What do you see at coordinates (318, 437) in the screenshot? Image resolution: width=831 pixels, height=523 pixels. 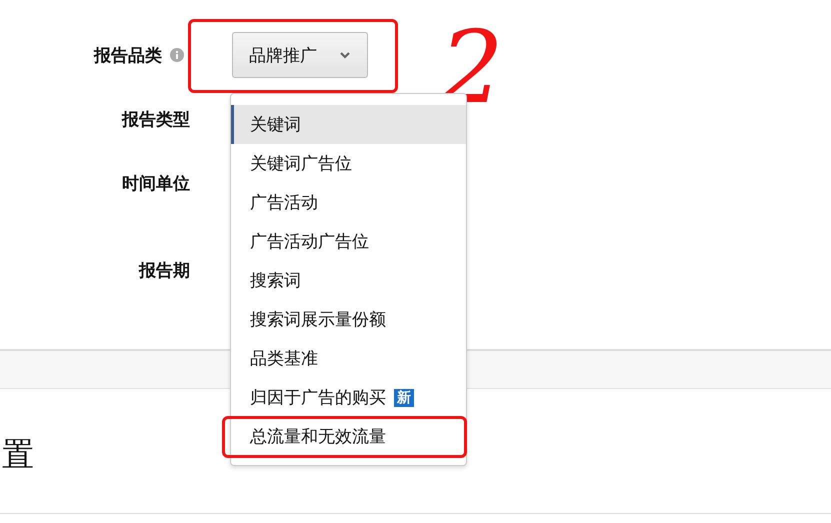 I see `menu-item-label: 总流量和无效流量` at bounding box center [318, 437].